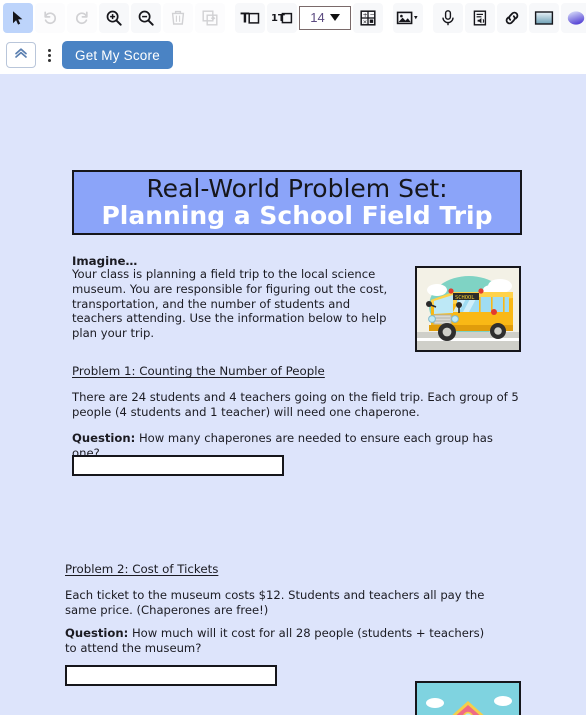  Describe the element at coordinates (245, 18) in the screenshot. I see `svg-text: T` at that location.